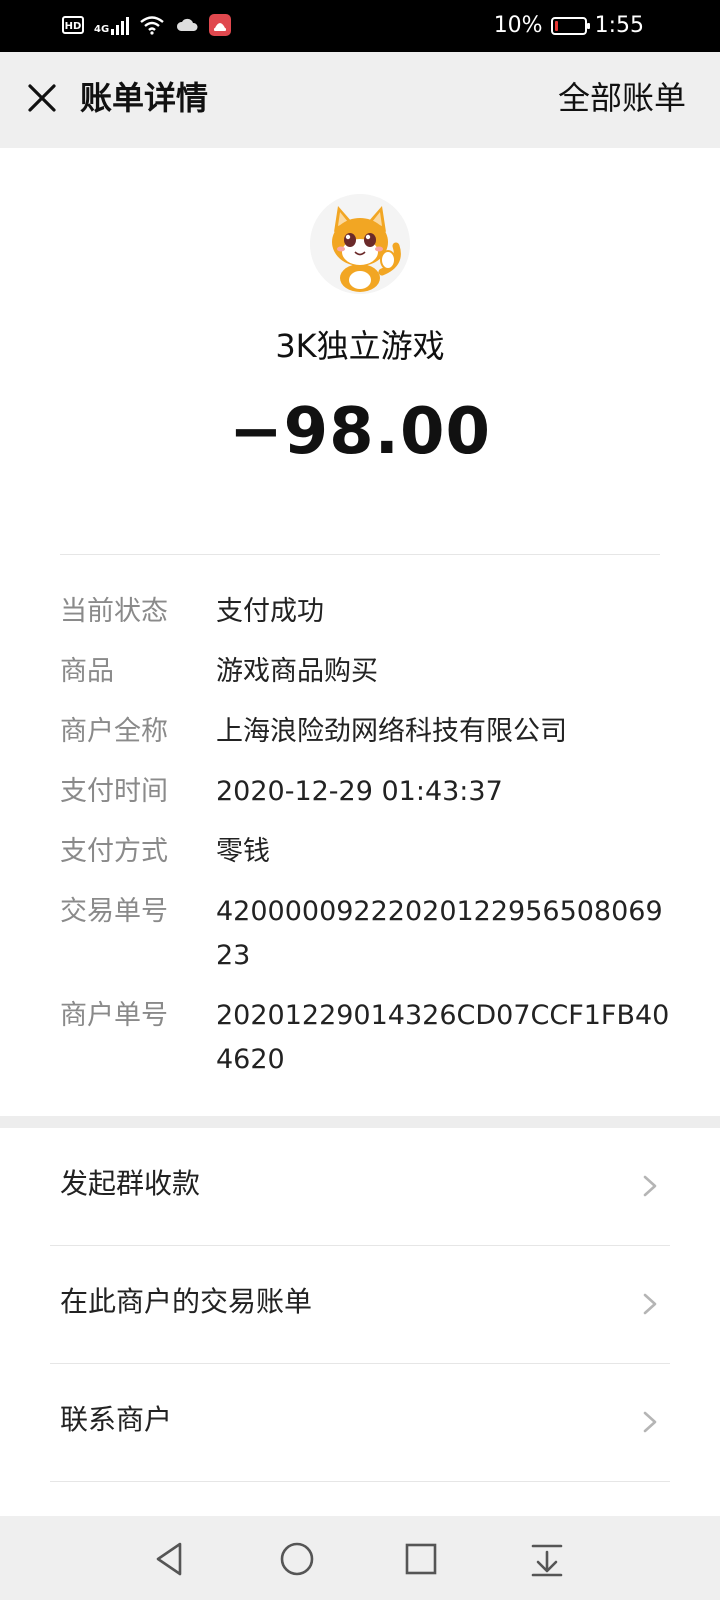  I want to click on menu-item-merchant-transactions: 在此商户的交易账单, so click(360, 1305).